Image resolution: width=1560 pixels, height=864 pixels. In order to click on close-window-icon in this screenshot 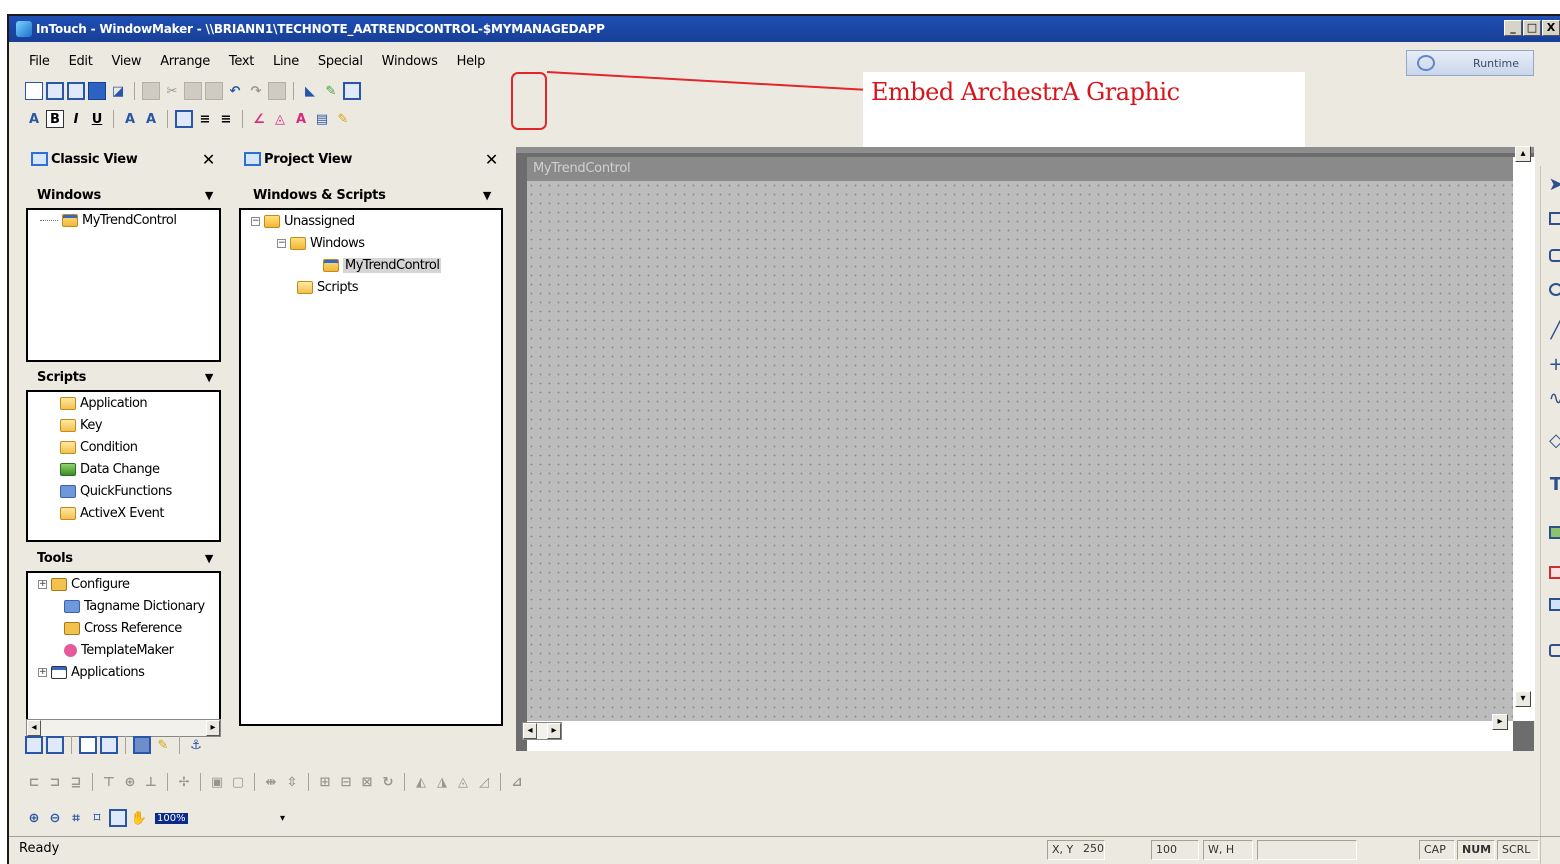, I will do `click(76, 91)`.